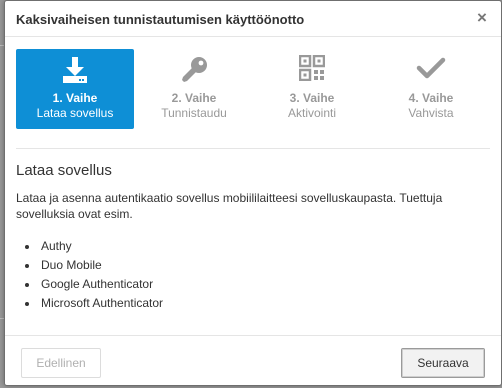 The image size is (502, 388). I want to click on step-label: Aktivointi, so click(312, 113).